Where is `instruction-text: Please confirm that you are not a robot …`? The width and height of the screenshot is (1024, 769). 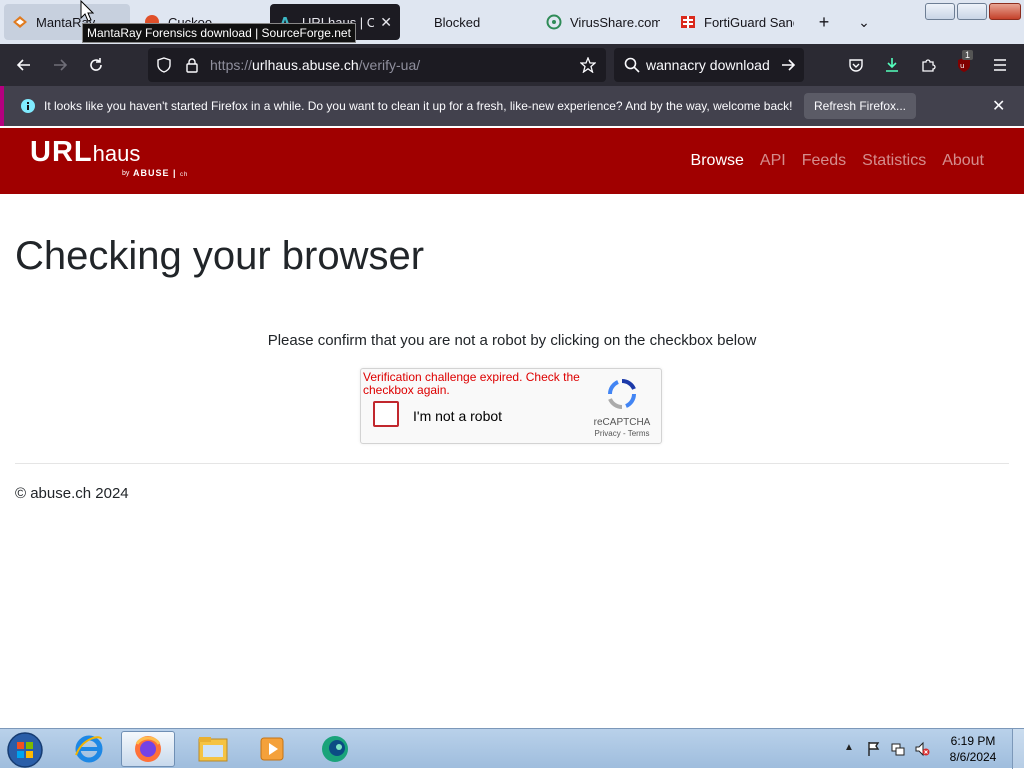 instruction-text: Please confirm that you are not a robot … is located at coordinates (512, 340).